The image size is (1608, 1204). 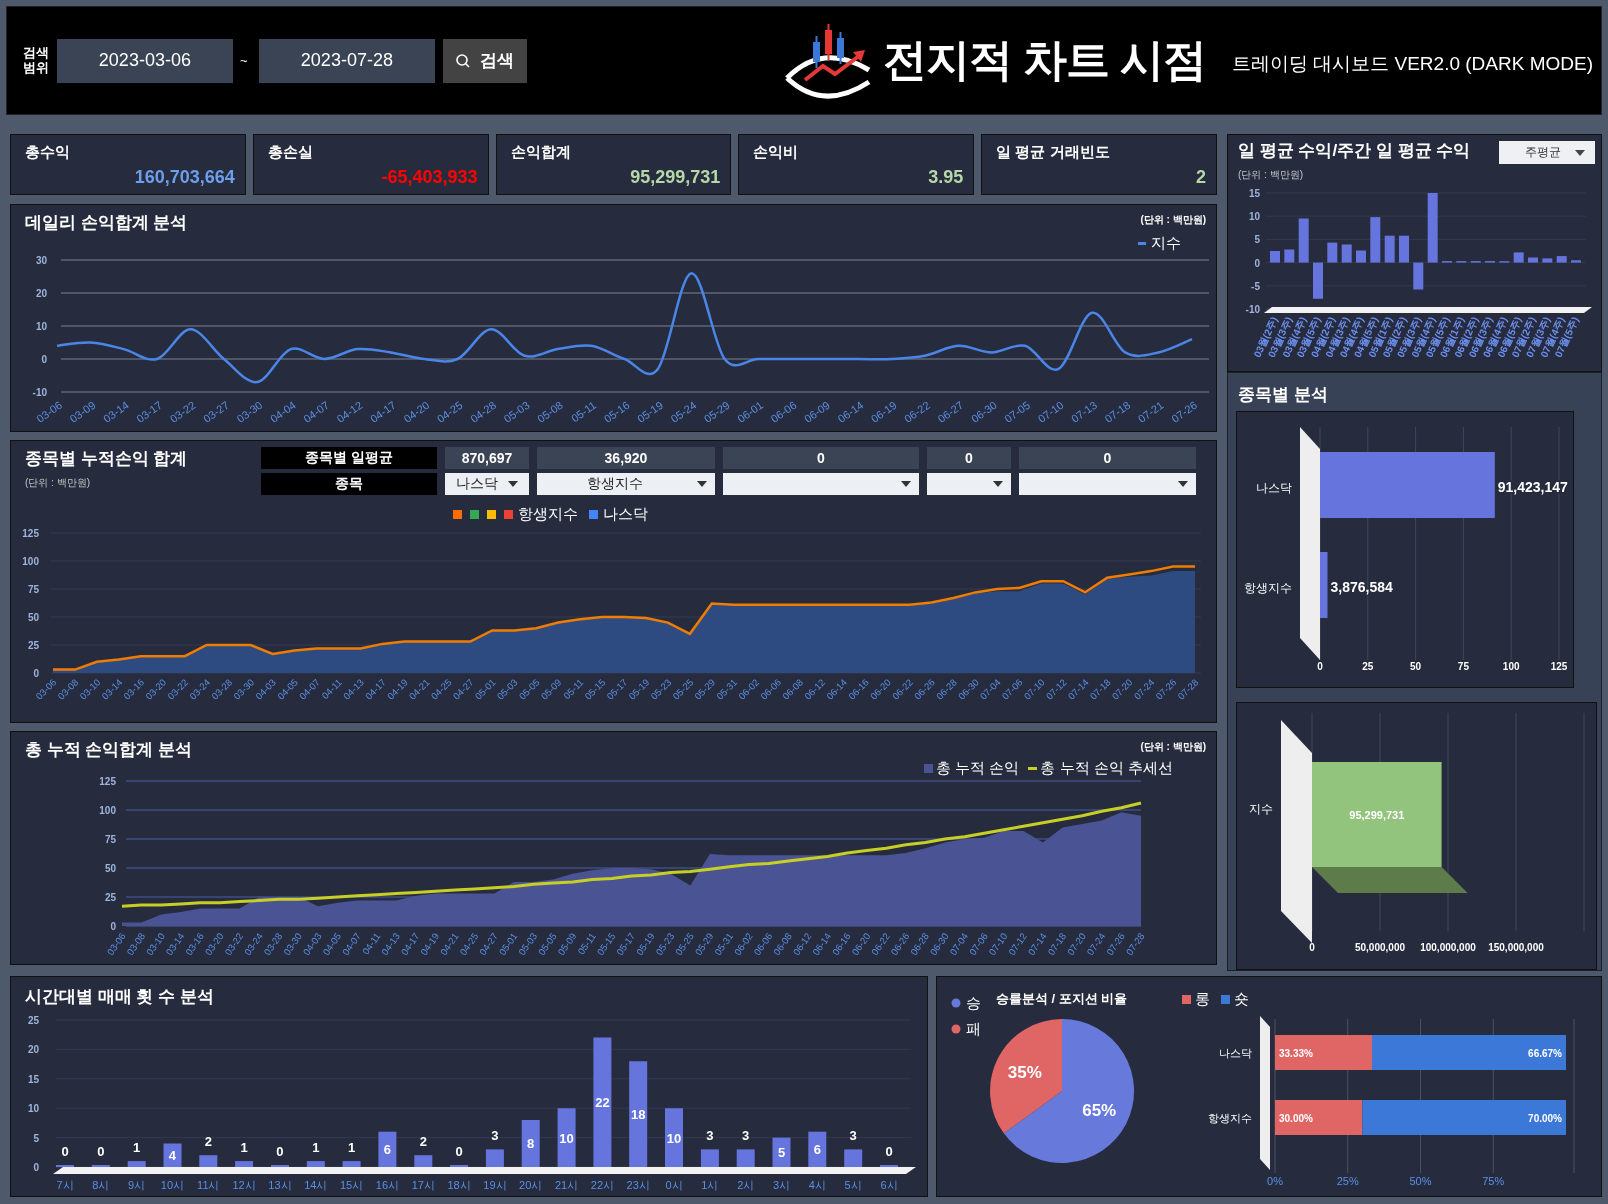 I want to click on panel-title: 종목별 누적손익 합계, so click(x=107, y=459).